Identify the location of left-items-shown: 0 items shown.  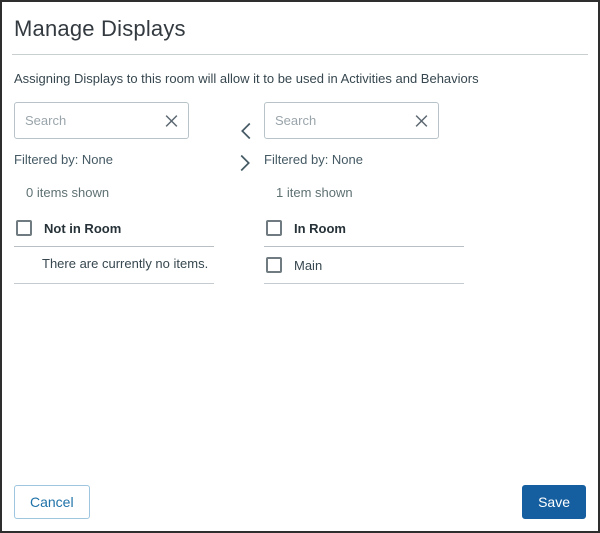
(68, 192).